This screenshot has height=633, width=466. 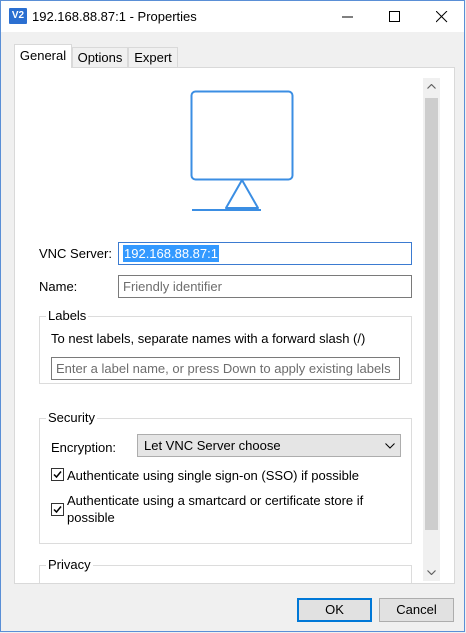 I want to click on encryption-select: Let VNC Server choose, so click(x=269, y=445).